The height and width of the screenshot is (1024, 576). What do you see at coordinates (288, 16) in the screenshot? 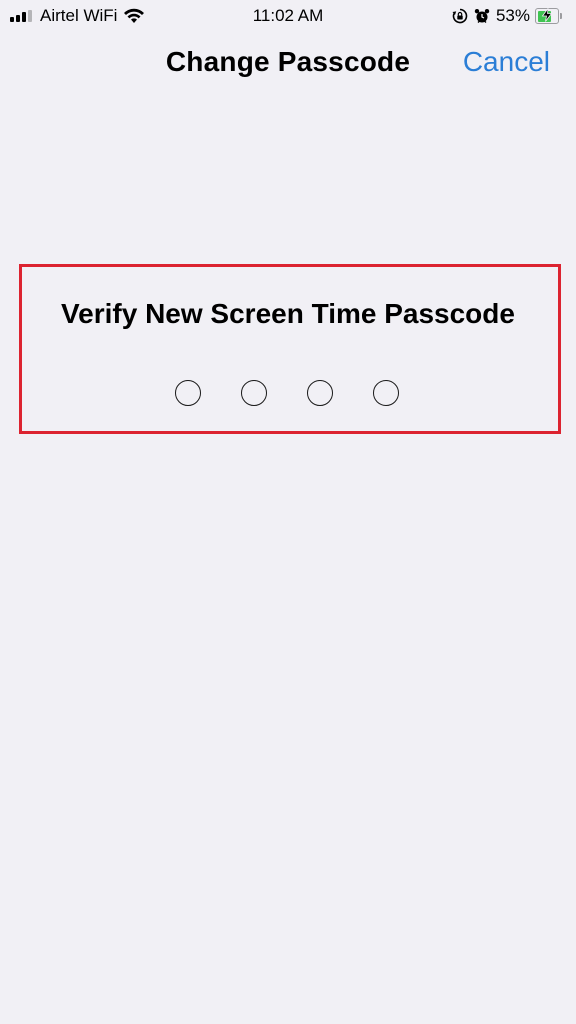
I see `status-bar: Airtel WiFi 11:02 AM 53%` at bounding box center [288, 16].